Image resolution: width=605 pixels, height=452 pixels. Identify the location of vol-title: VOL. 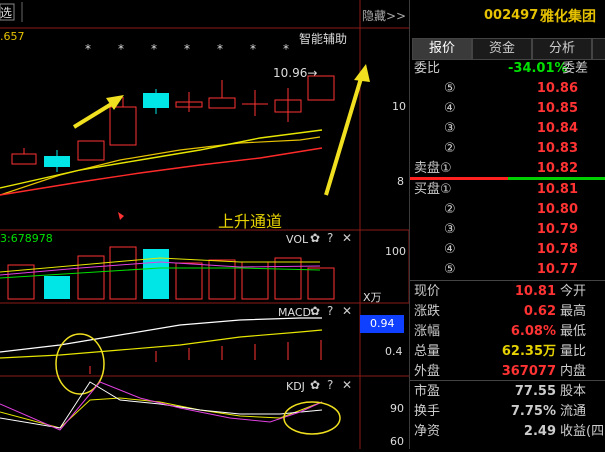
(297, 239).